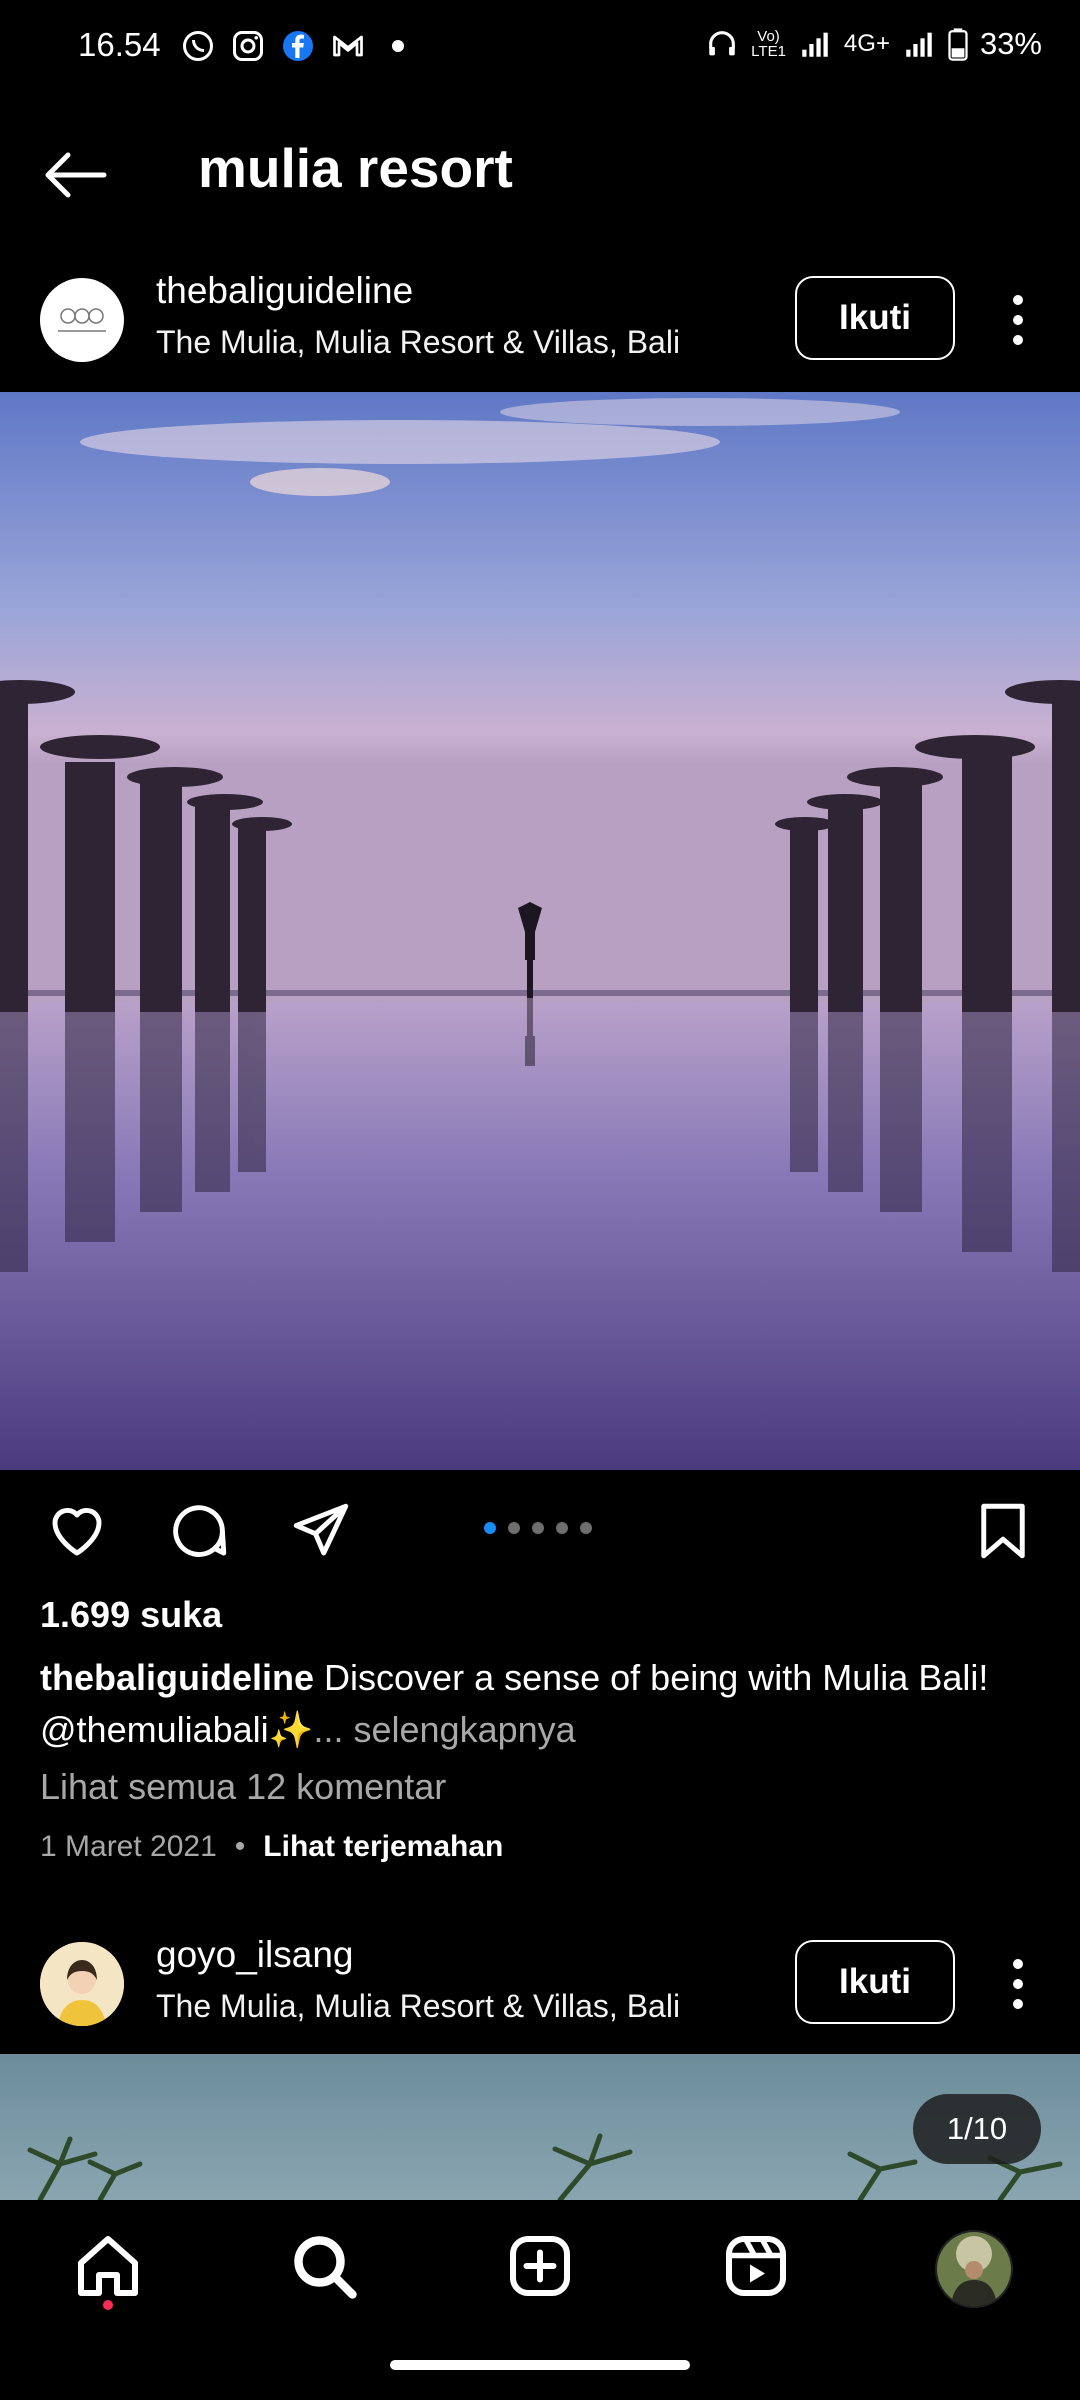 Image resolution: width=1080 pixels, height=2400 pixels. I want to click on bottom-navigation, so click(540, 2300).